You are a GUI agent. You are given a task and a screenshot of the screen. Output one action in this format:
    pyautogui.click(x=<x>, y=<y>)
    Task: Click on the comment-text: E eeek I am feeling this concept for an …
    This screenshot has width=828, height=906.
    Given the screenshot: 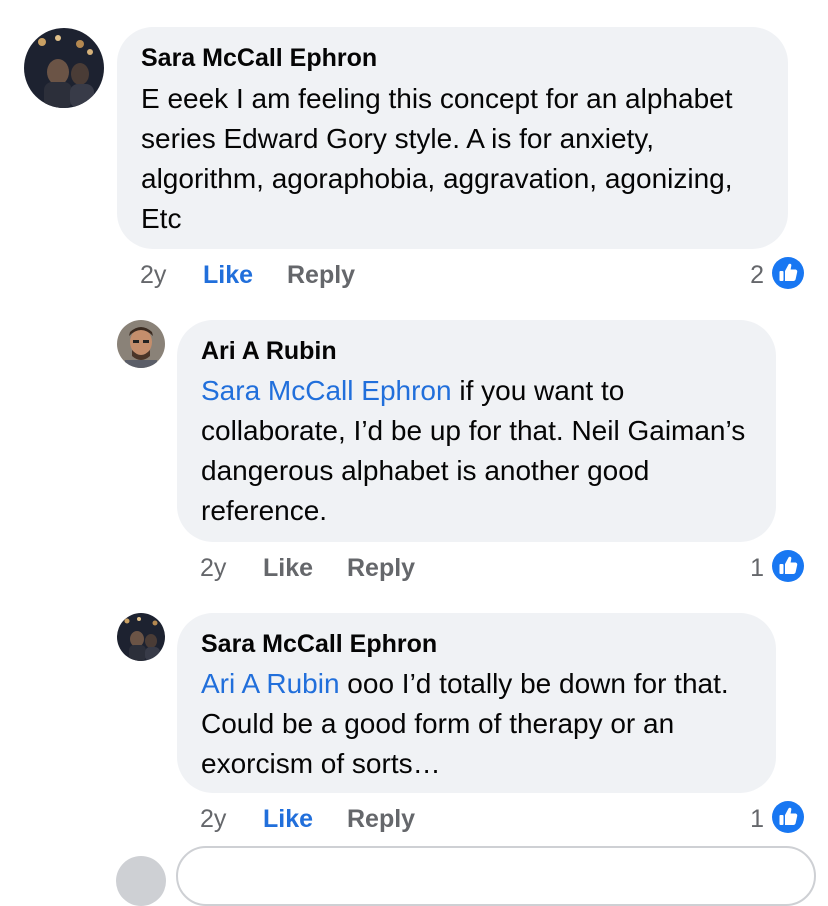 What is the action you would take?
    pyautogui.click(x=456, y=159)
    